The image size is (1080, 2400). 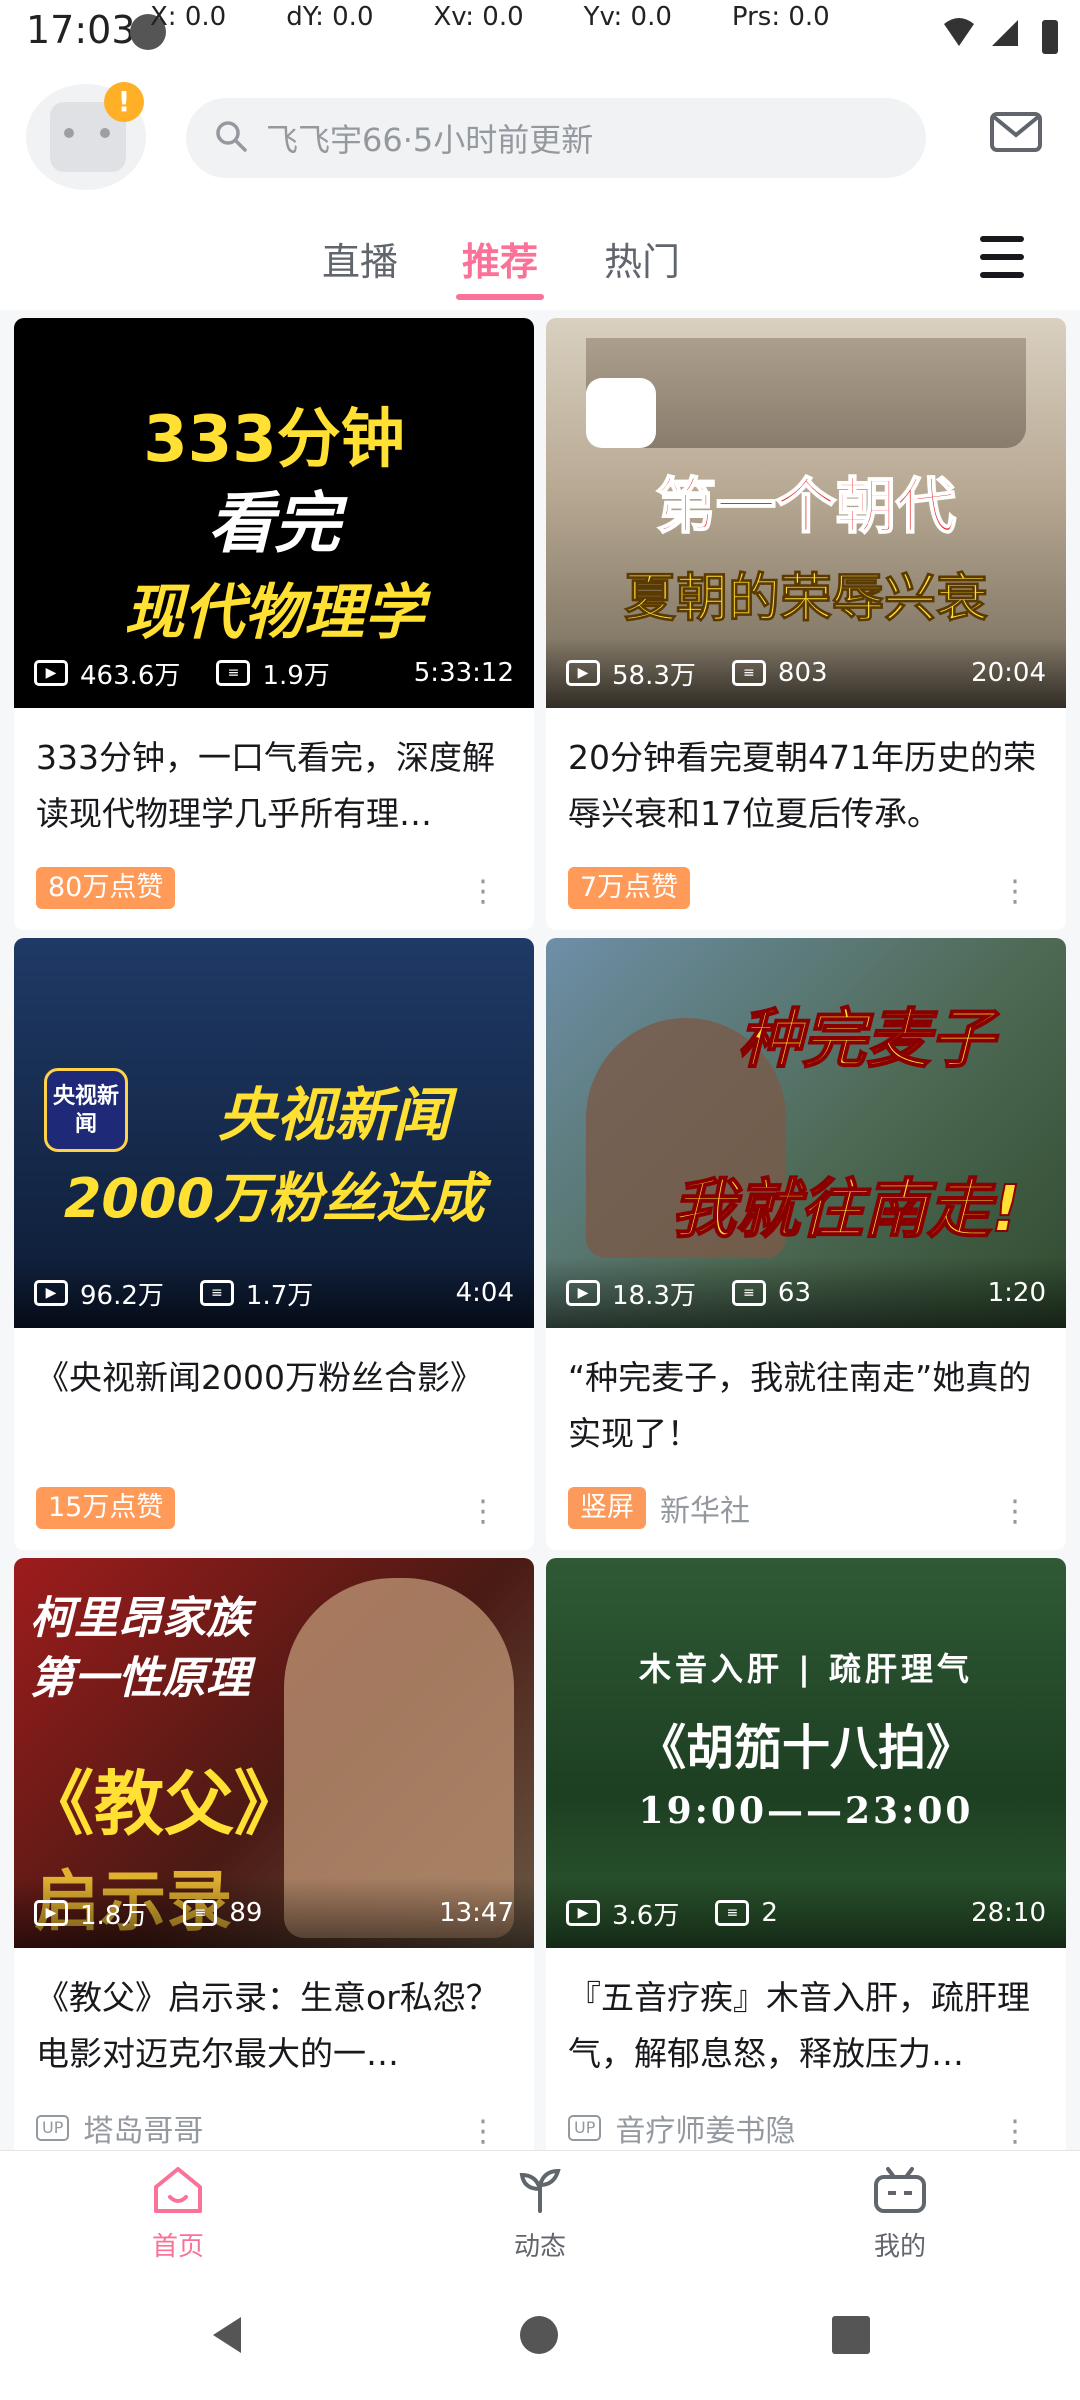 I want to click on home-button, so click(x=539, y=2337).